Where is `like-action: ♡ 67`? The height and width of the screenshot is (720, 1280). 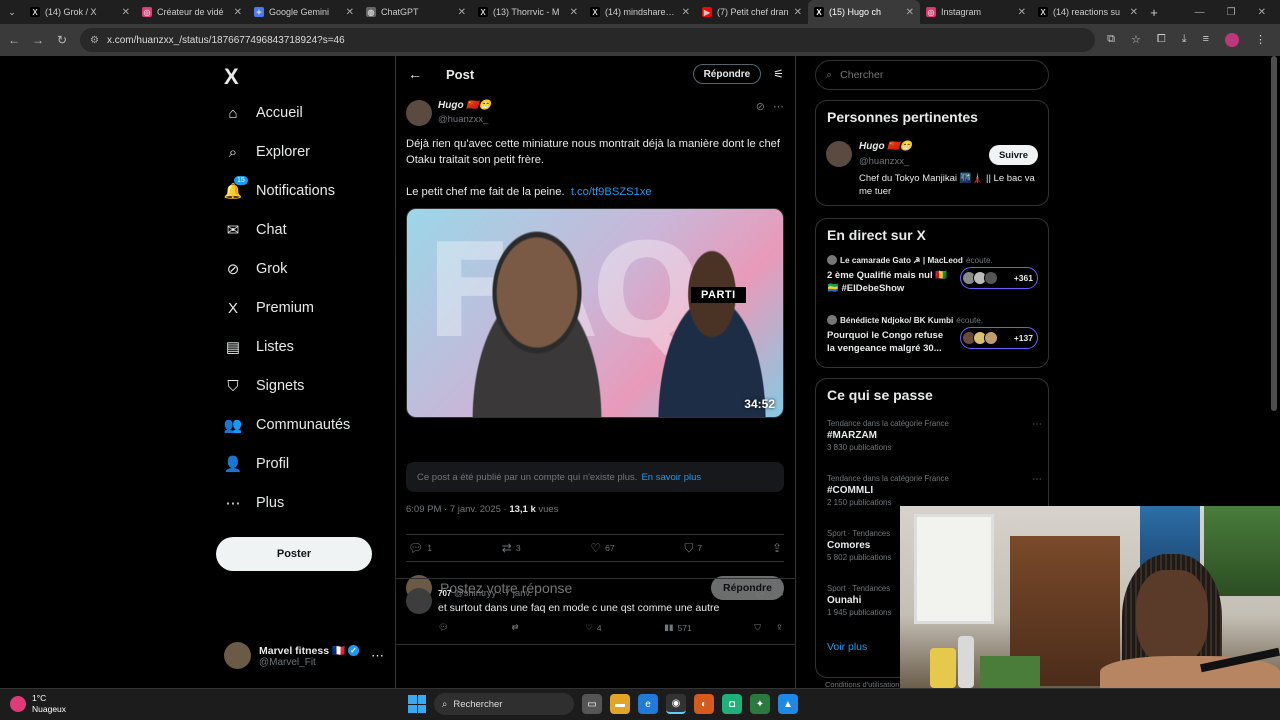 like-action: ♡ 67 is located at coordinates (602, 548).